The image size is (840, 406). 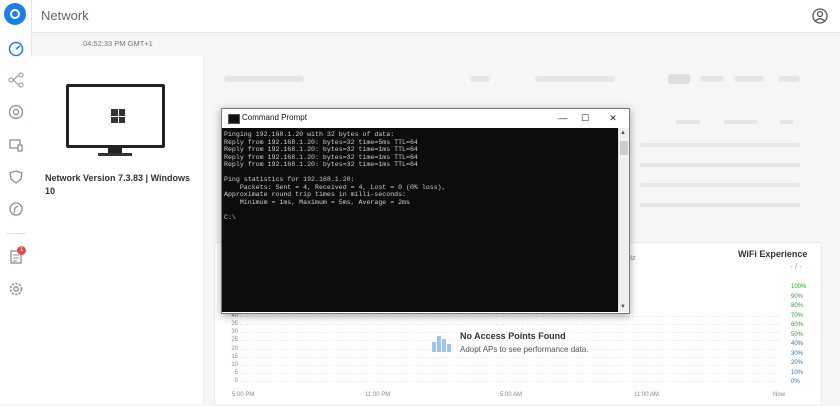 What do you see at coordinates (234, 324) in the screenshot?
I see `y-axis-label: 35` at bounding box center [234, 324].